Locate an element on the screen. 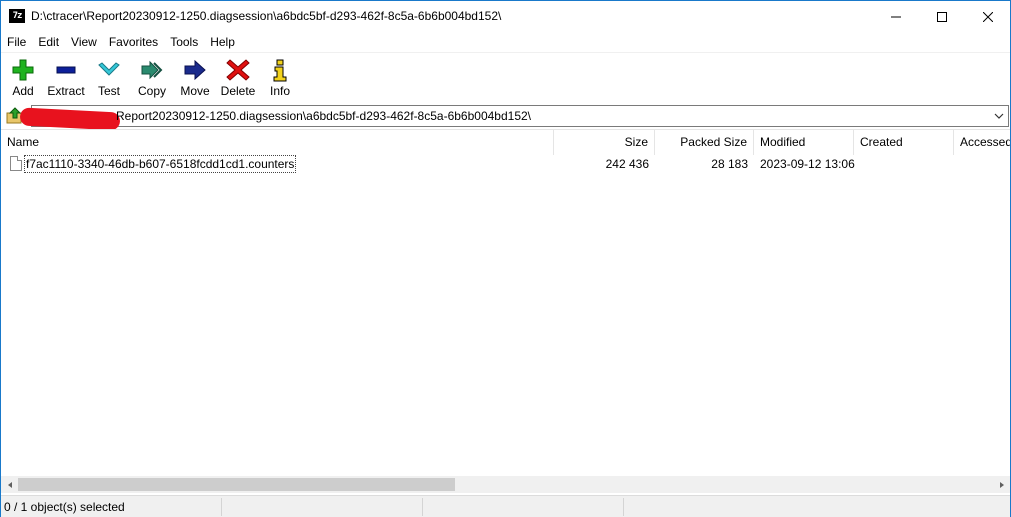 The height and width of the screenshot is (517, 1011). maximize-icon is located at coordinates (942, 16).